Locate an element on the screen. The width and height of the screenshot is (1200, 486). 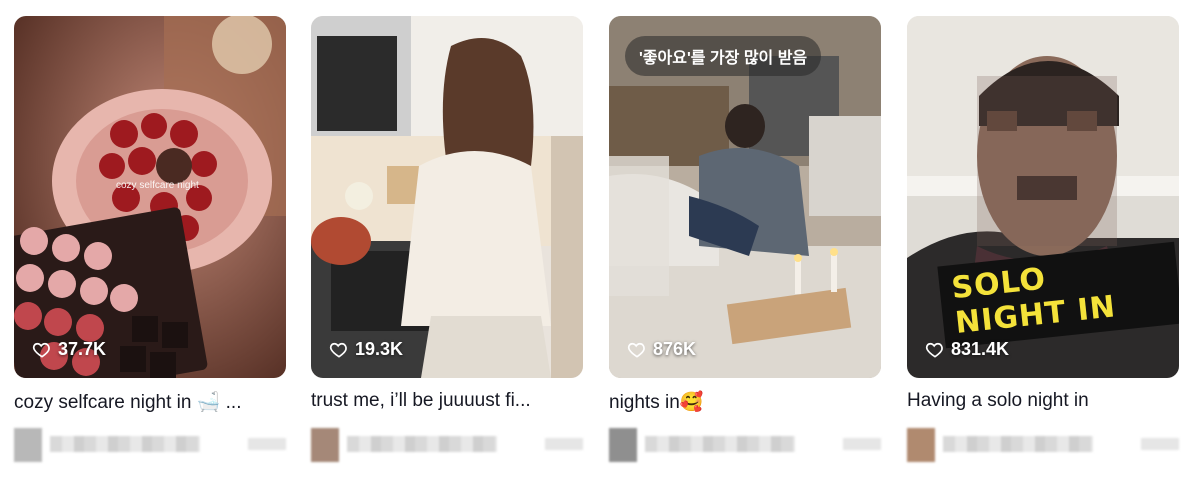
like-count: 876K is located at coordinates (661, 349).